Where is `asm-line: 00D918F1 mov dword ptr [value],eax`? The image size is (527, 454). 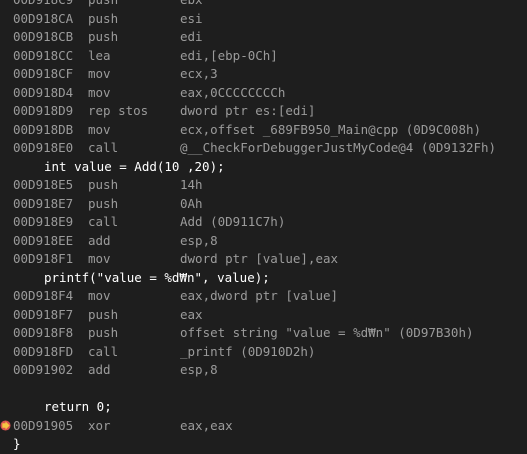 asm-line: 00D918F1 mov dword ptr [value],eax is located at coordinates (263, 259).